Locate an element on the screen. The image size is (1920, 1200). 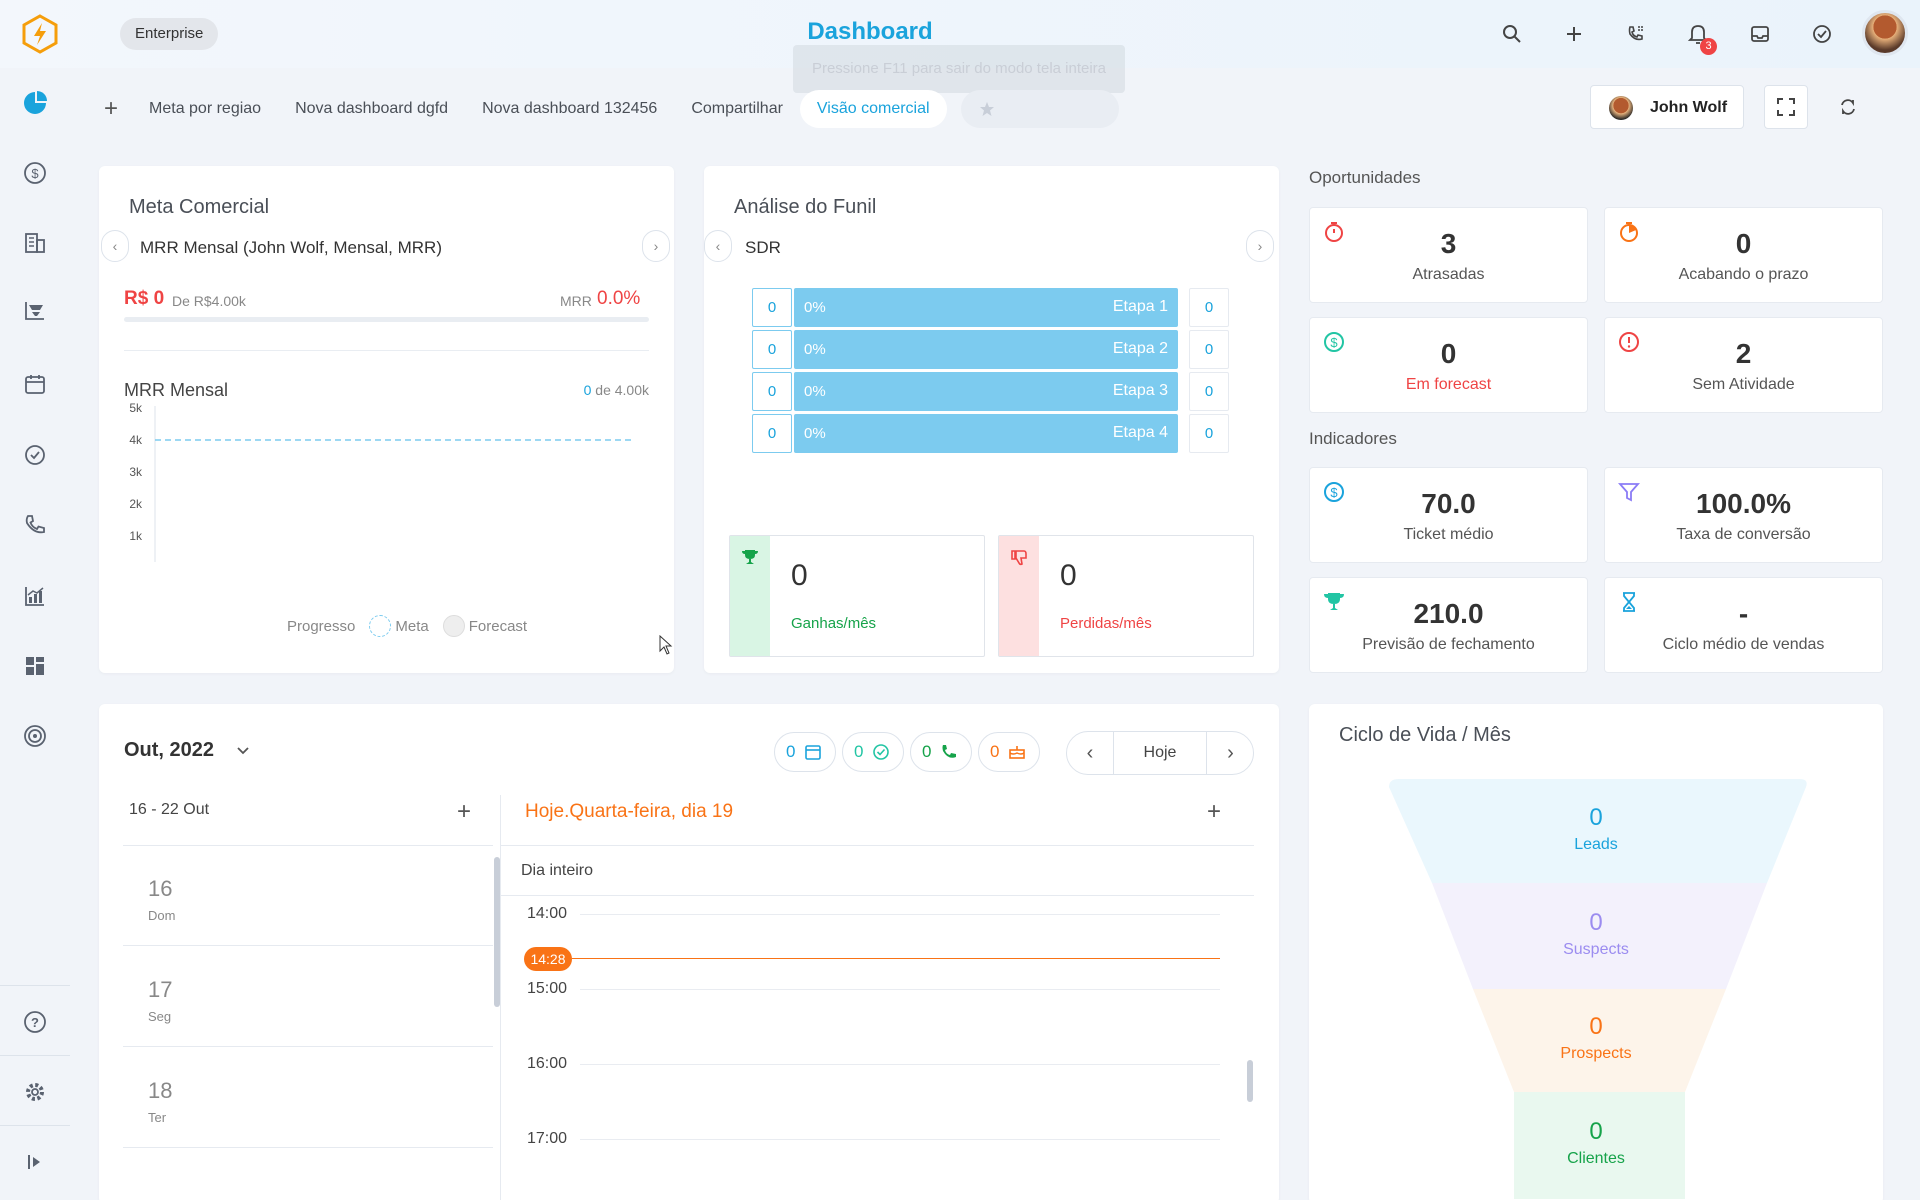
legend-progresso: Progresso is located at coordinates (321, 626).